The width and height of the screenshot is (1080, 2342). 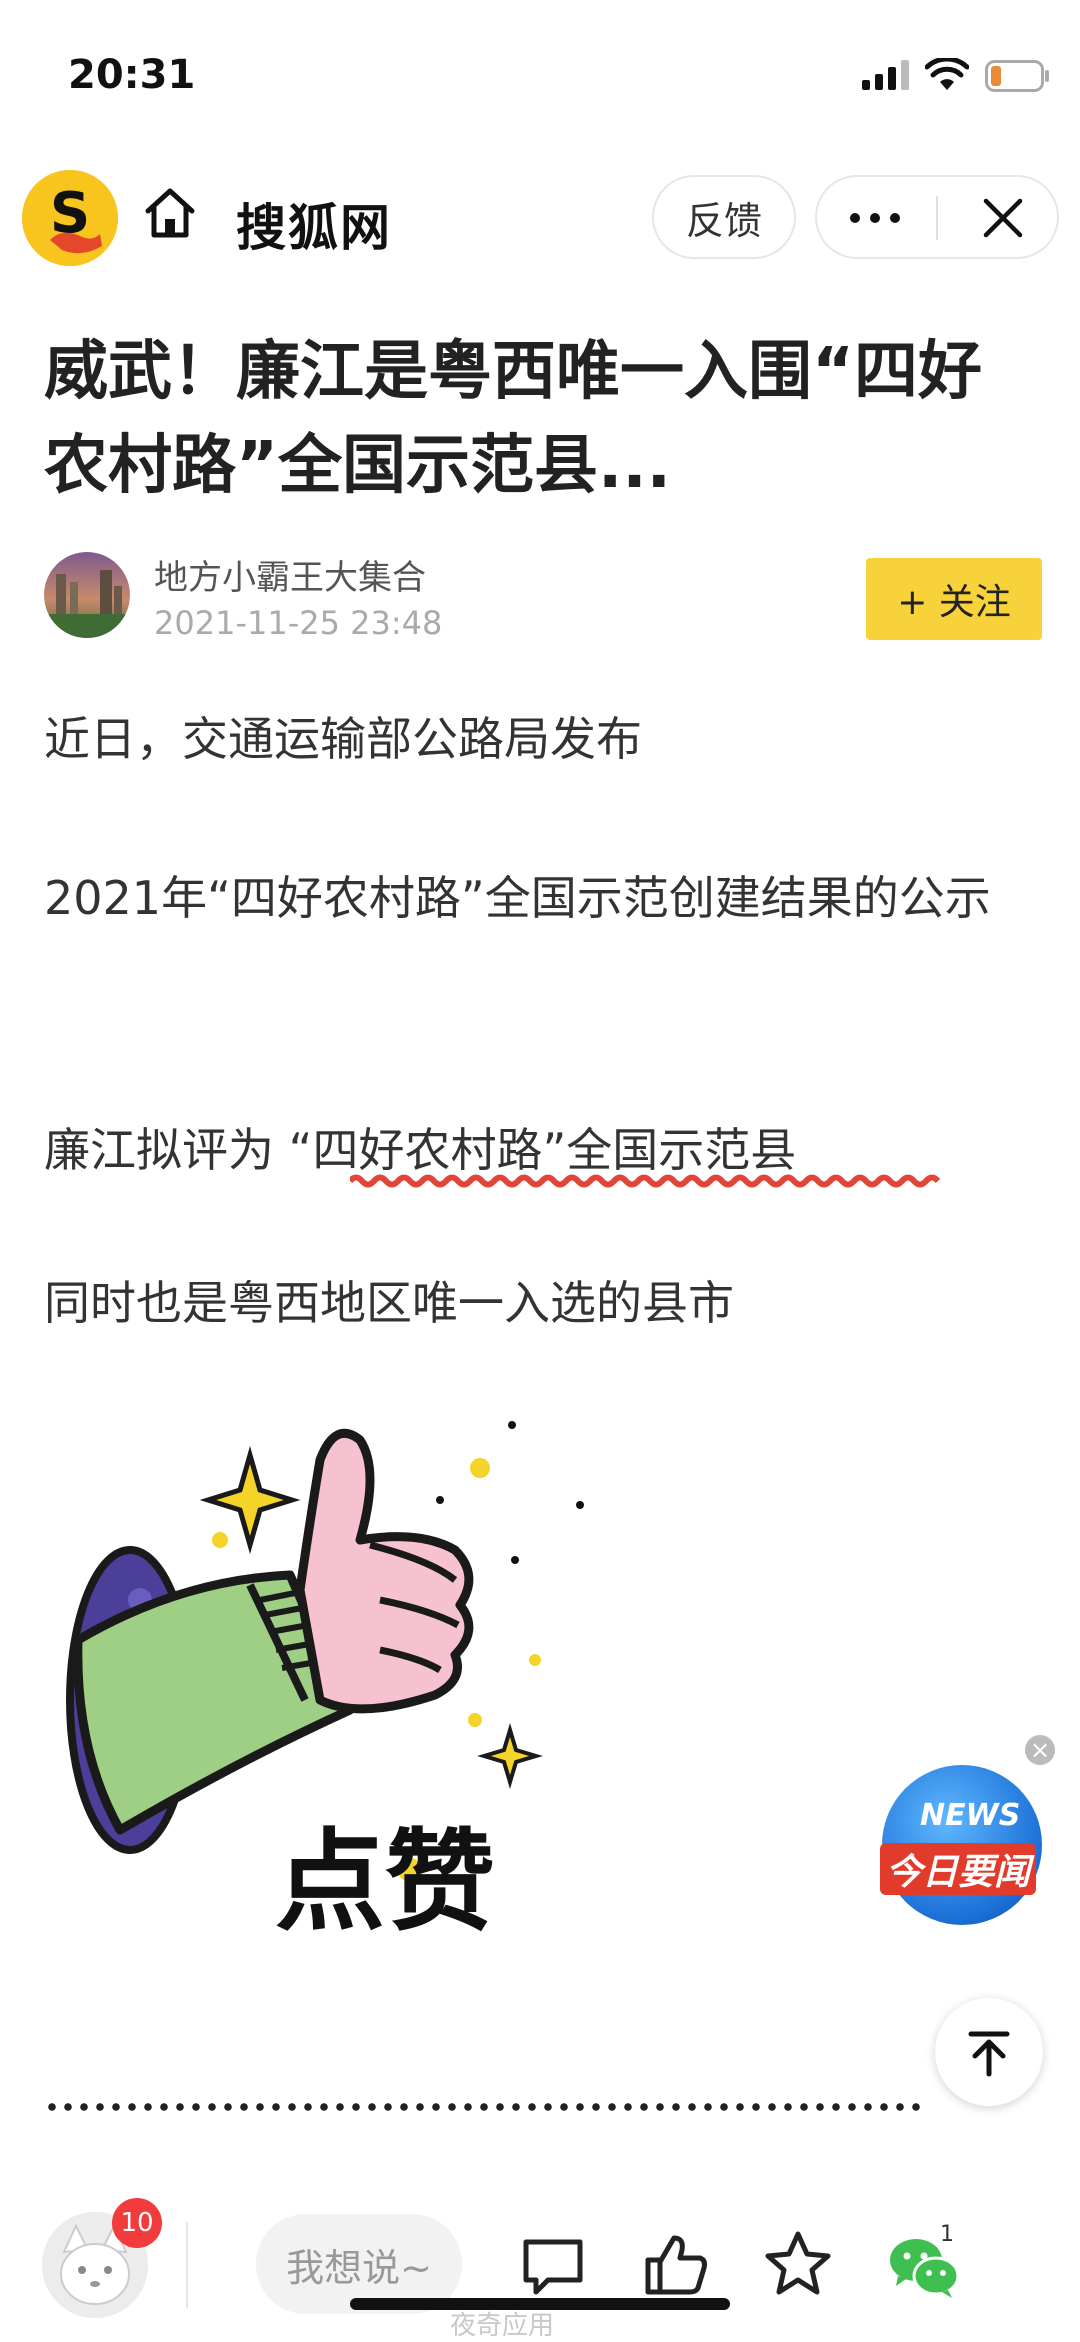 I want to click on share-count: 1, so click(x=947, y=2234).